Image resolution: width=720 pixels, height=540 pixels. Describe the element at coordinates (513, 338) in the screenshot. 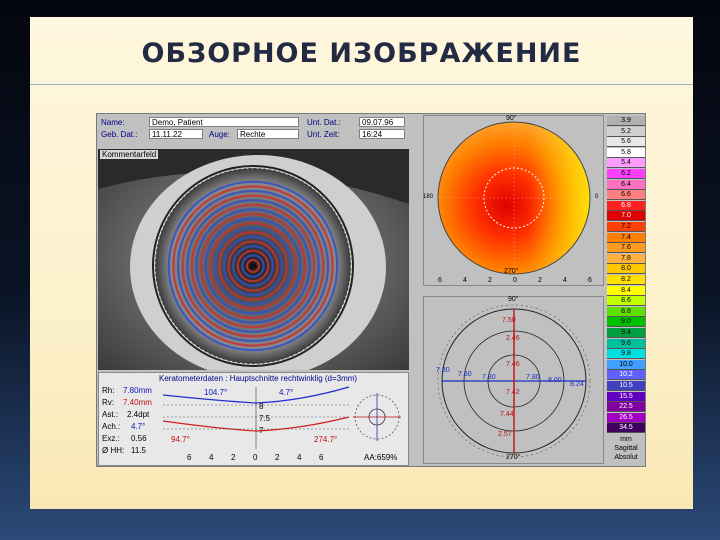

I see `meridian-v2: 2.46` at that location.